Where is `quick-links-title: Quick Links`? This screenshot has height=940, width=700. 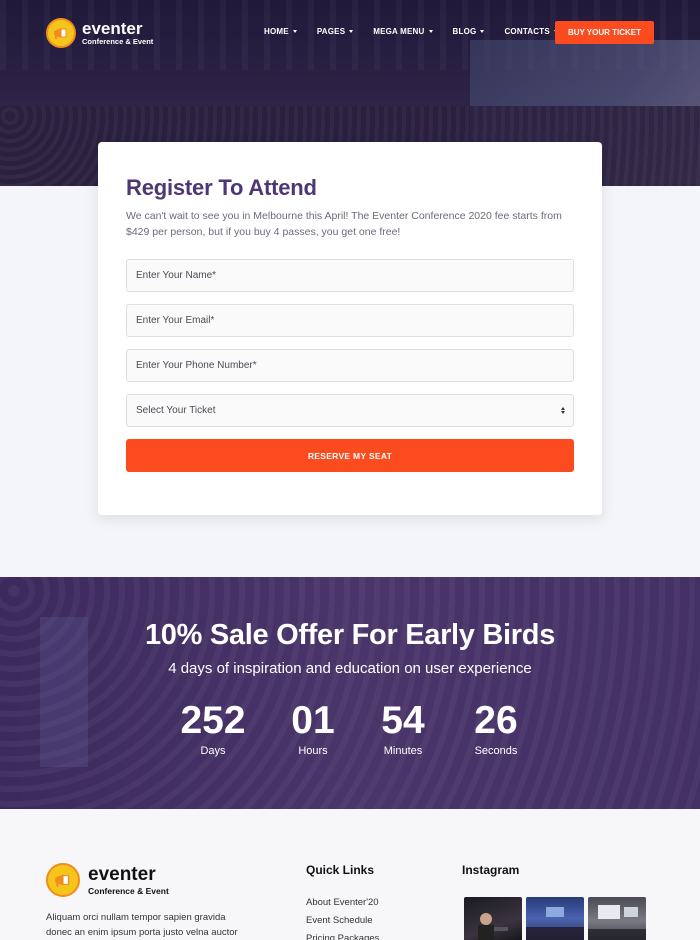 quick-links-title: Quick Links is located at coordinates (340, 870).